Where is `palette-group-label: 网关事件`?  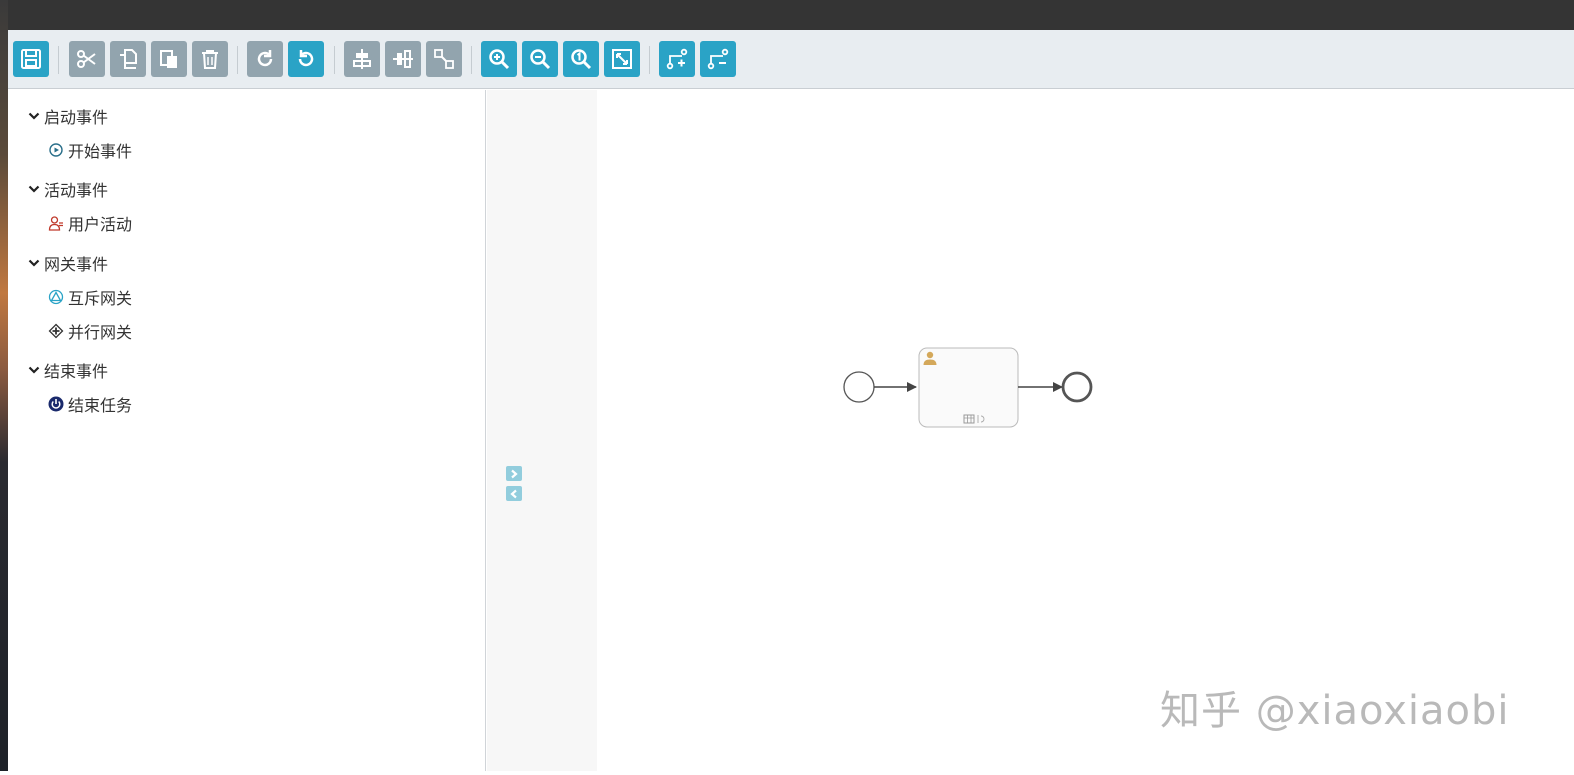
palette-group-label: 网关事件 is located at coordinates (76, 264).